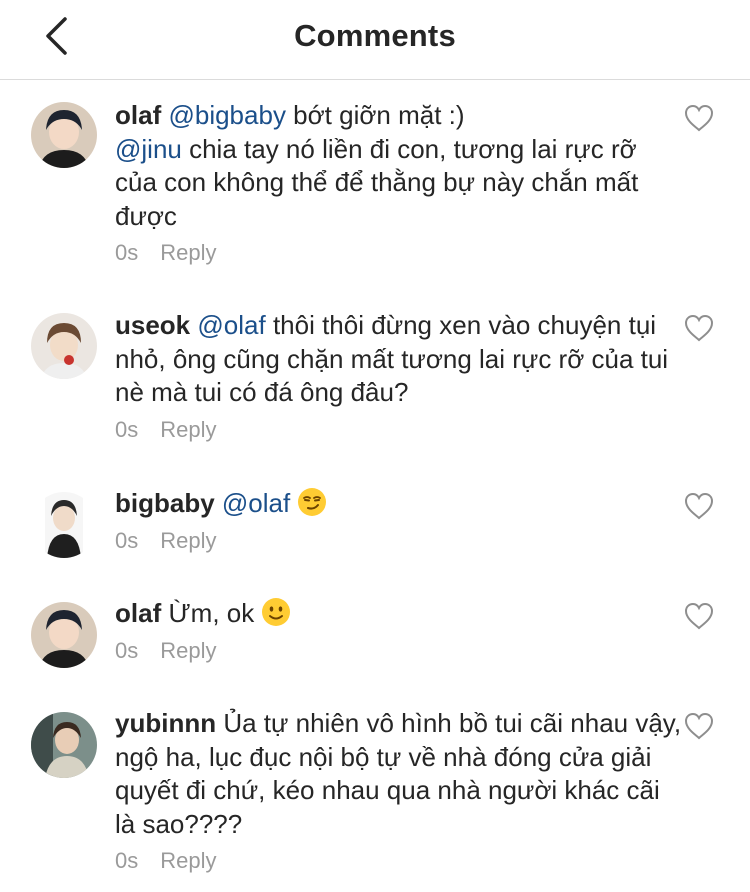 Image resolution: width=750 pixels, height=892 pixels. What do you see at coordinates (276, 612) in the screenshot?
I see `slightly-smiling-face-emoji` at bounding box center [276, 612].